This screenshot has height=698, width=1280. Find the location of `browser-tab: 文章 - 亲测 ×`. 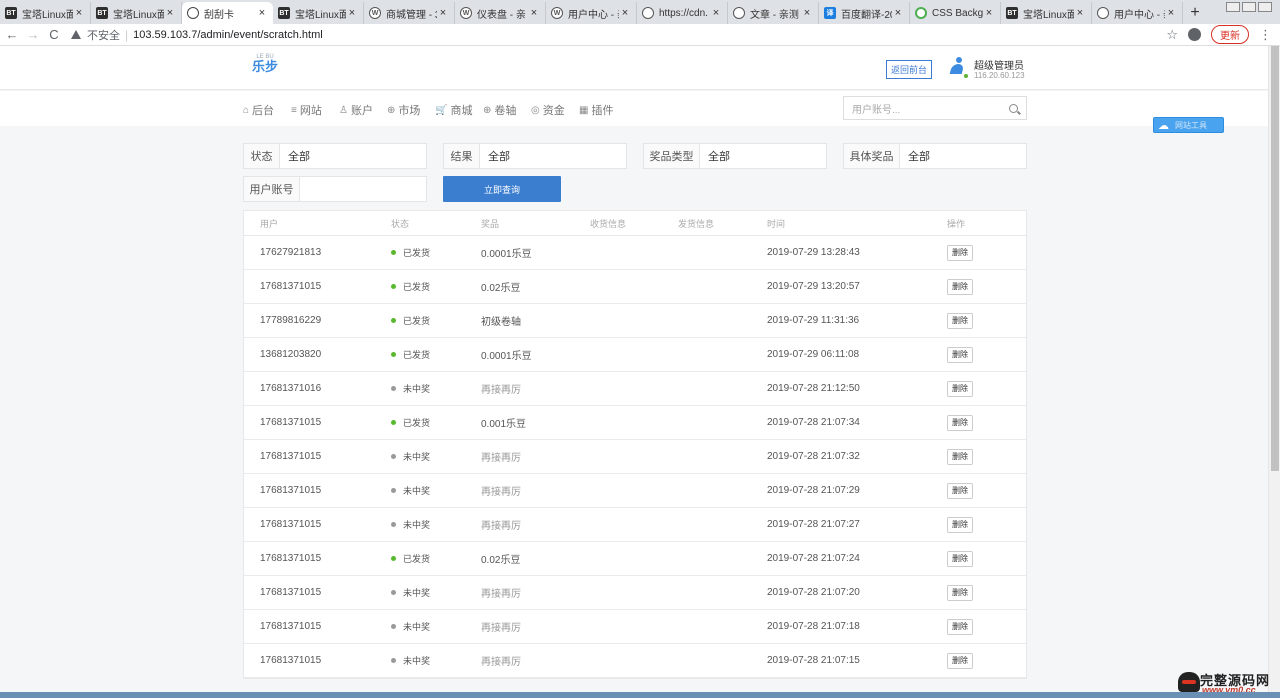

browser-tab: 文章 - 亲测 × is located at coordinates (773, 13).